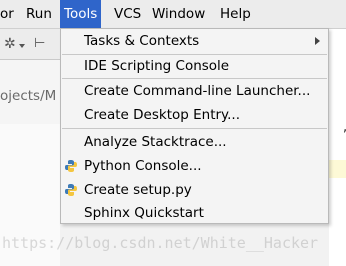 The height and width of the screenshot is (266, 346). What do you see at coordinates (157, 66) in the screenshot?
I see `menu-item-label: IDE Scripting Console` at bounding box center [157, 66].